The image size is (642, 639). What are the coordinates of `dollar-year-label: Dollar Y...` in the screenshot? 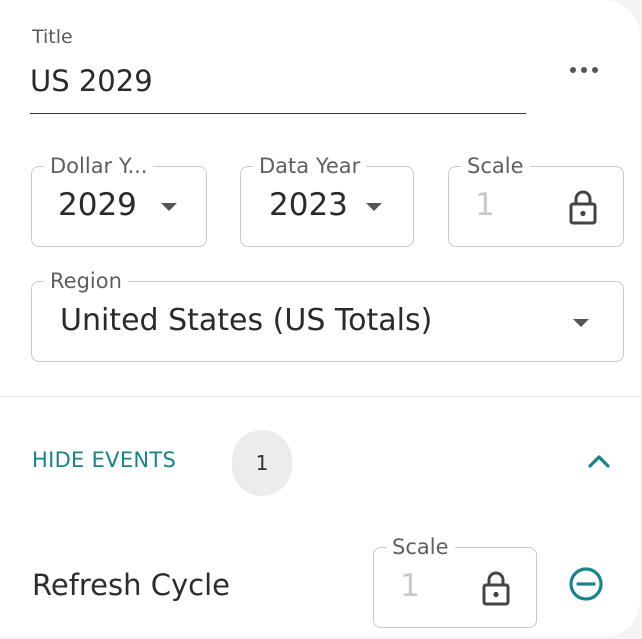 It's located at (99, 166).